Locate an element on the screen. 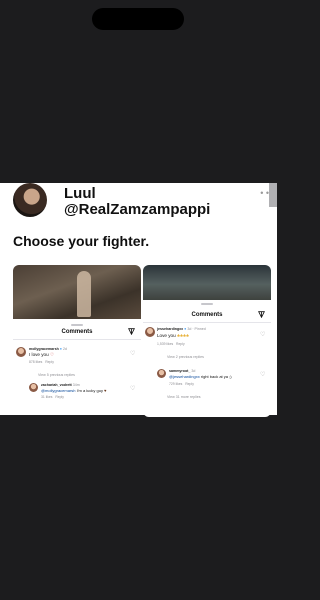 The width and height of the screenshot is (320, 600). reply-username: zachariah_vodrett 34m is located at coordinates (60, 385).